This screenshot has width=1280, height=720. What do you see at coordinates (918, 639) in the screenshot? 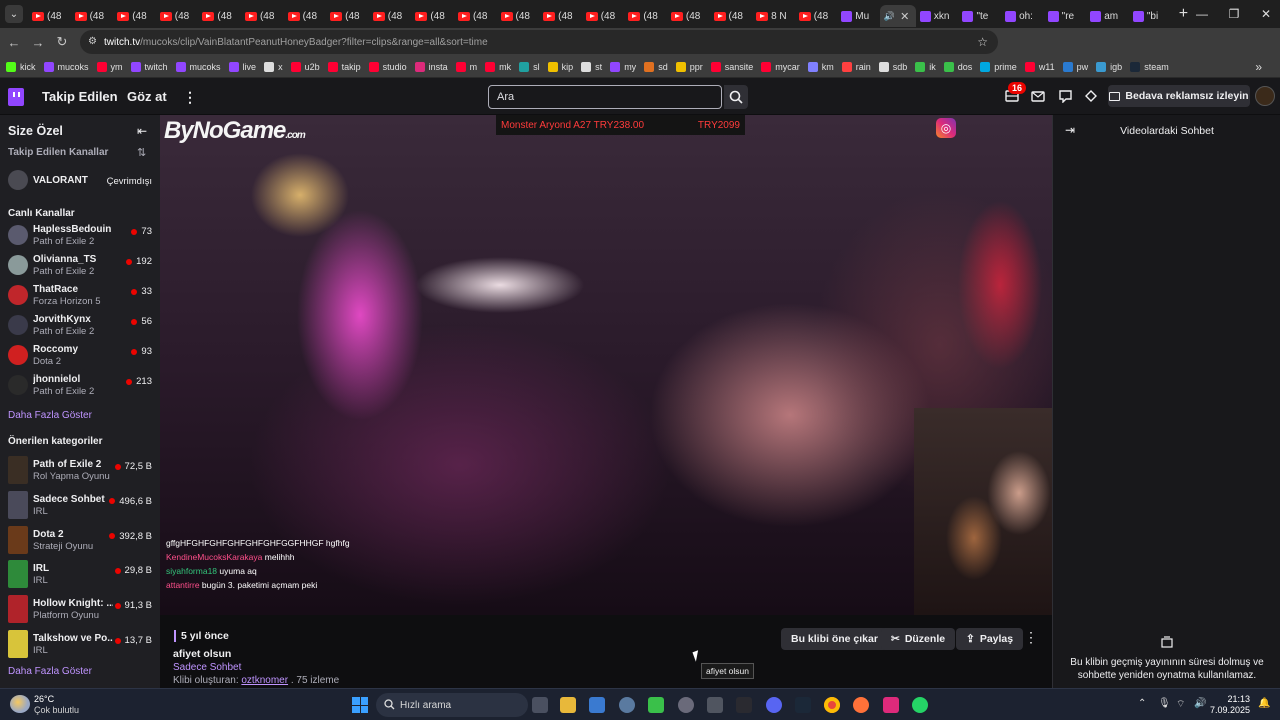
I see `edit-button: ✂ Düzenle` at bounding box center [918, 639].